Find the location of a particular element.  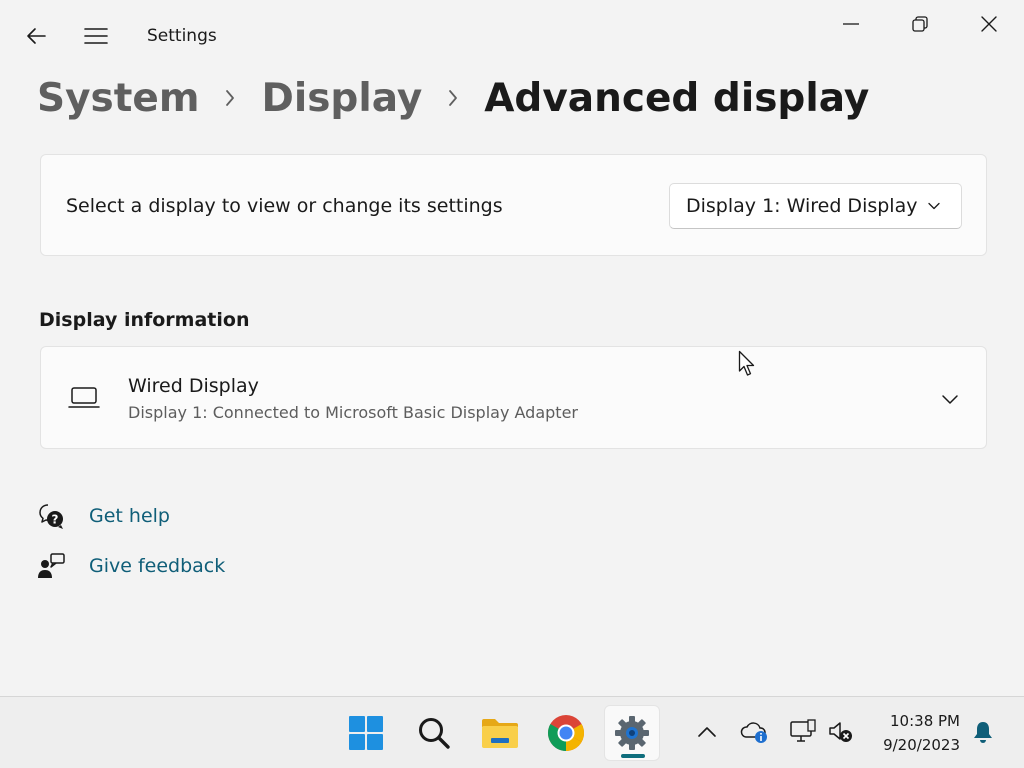

back-button is located at coordinates (36, 36).